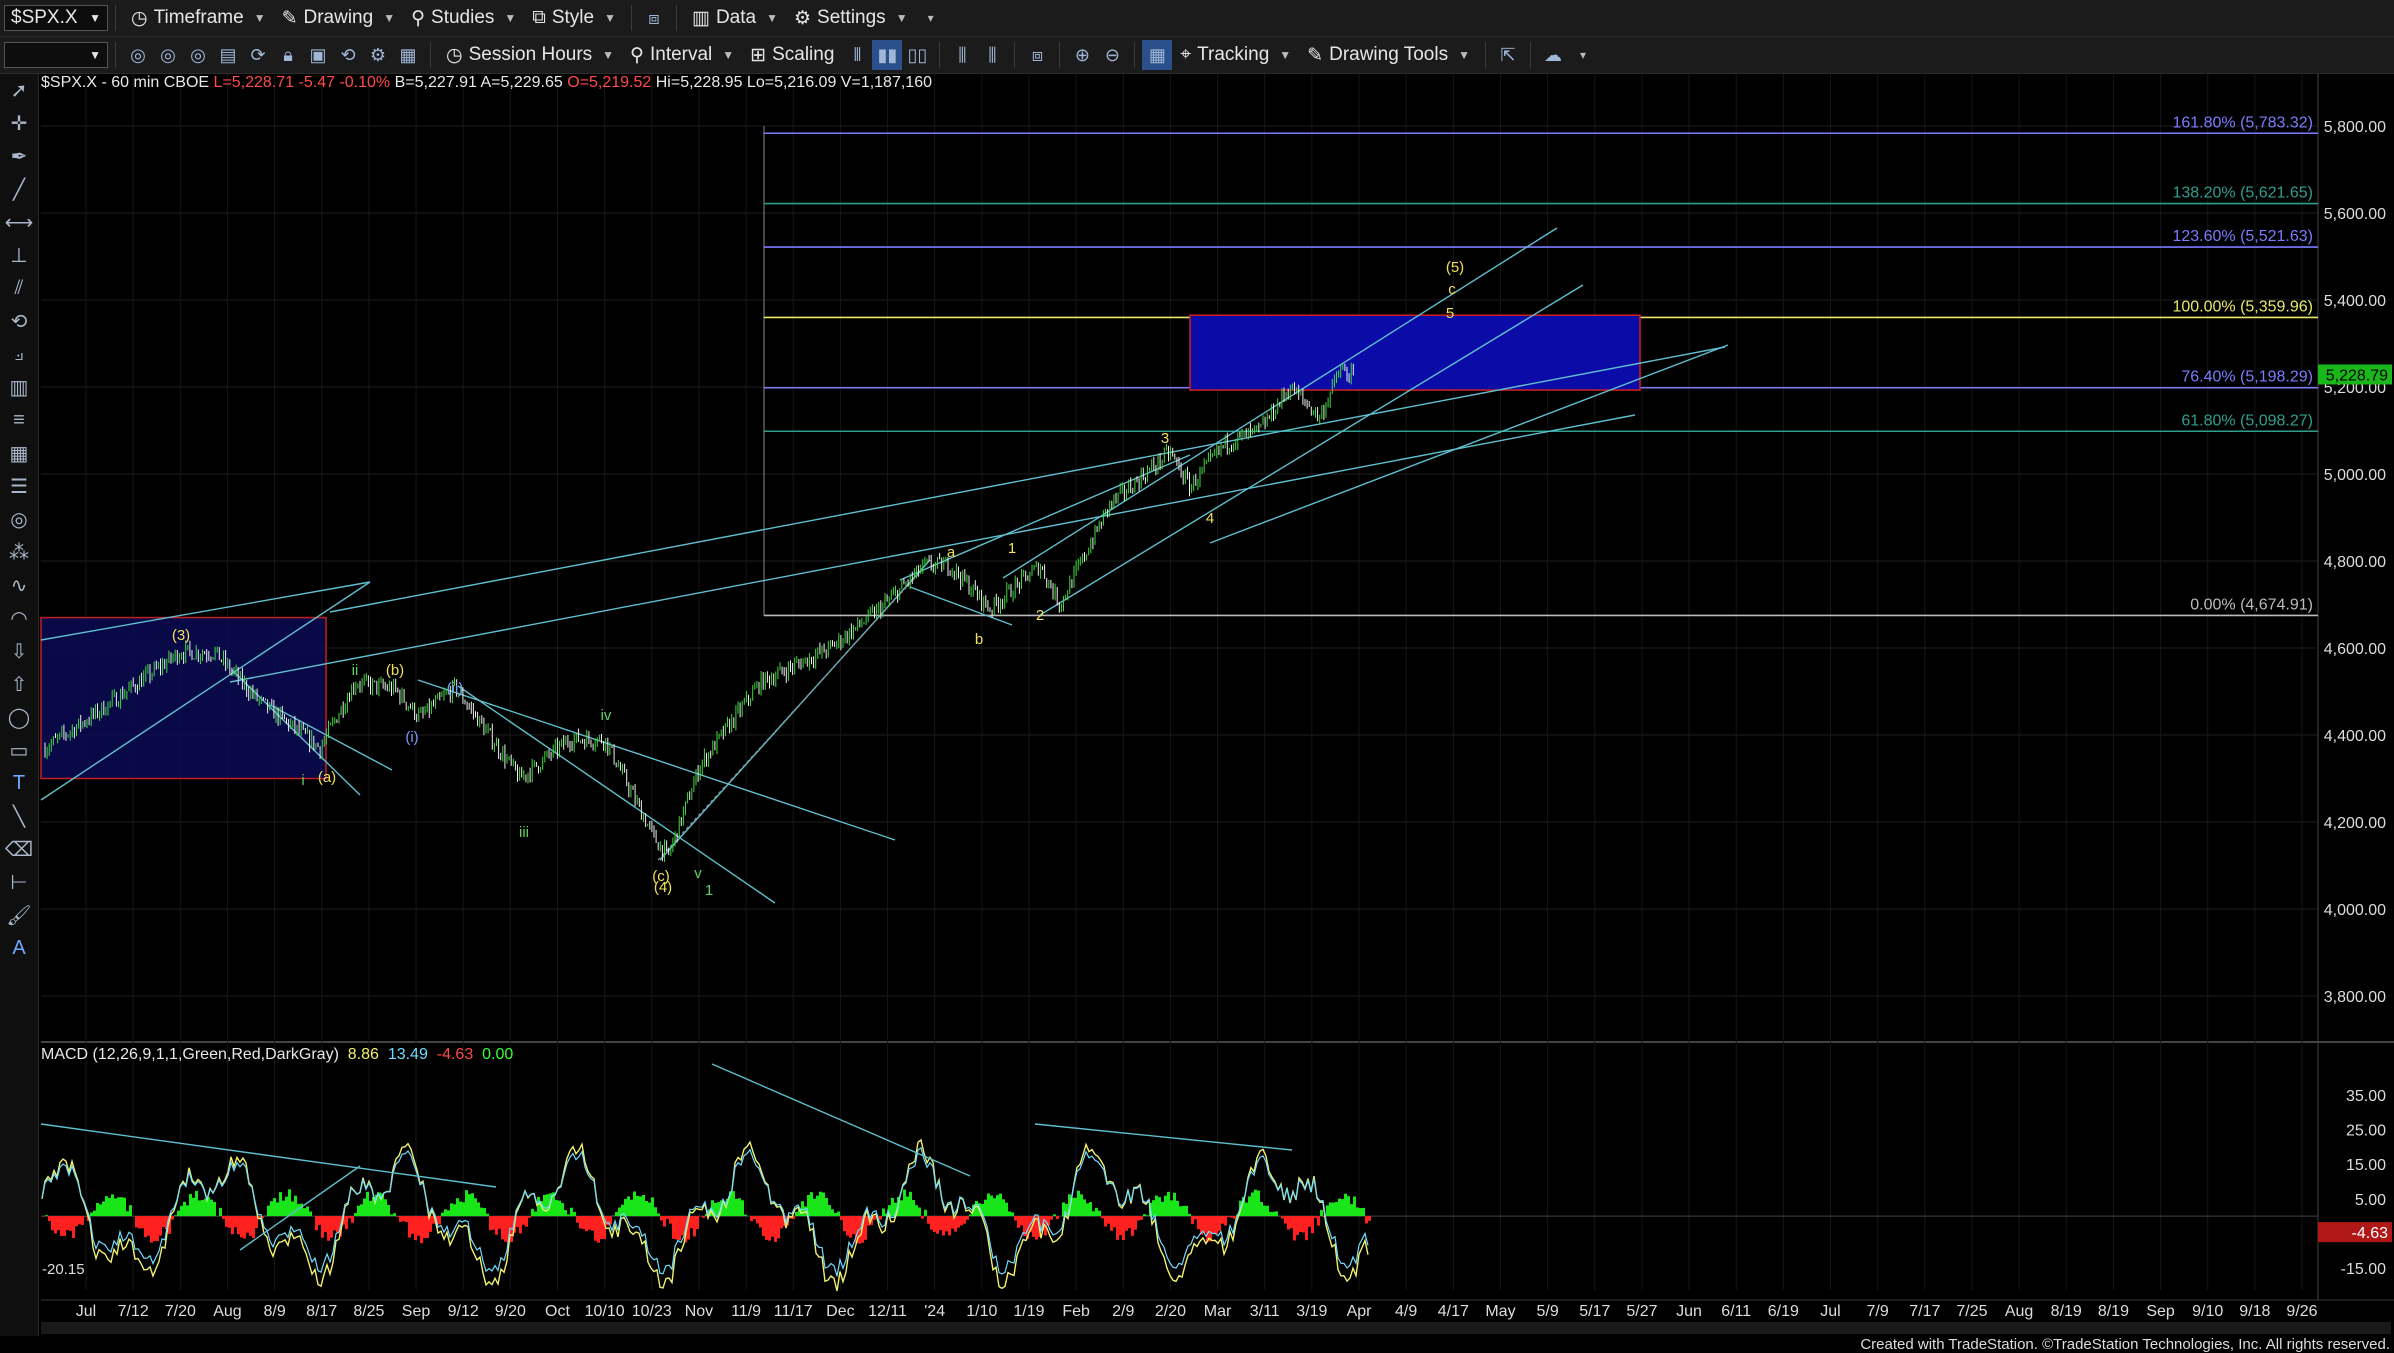 The height and width of the screenshot is (1353, 2394). I want to click on studies-menu: ⚲ Studies ▼, so click(463, 18).